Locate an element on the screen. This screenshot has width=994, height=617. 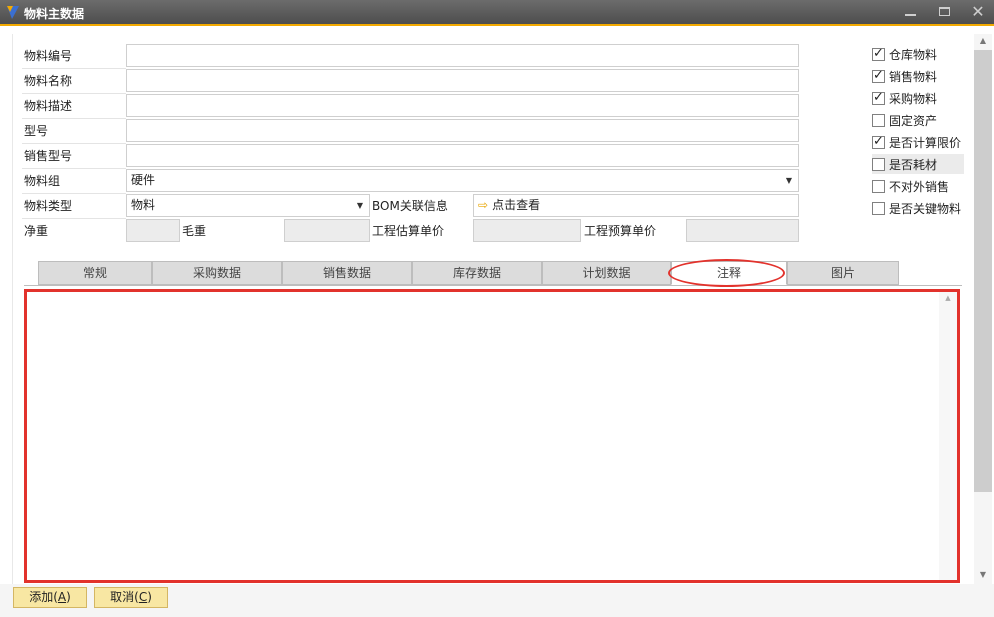
tab-inventory-data: 库存数据 is located at coordinates (477, 273).